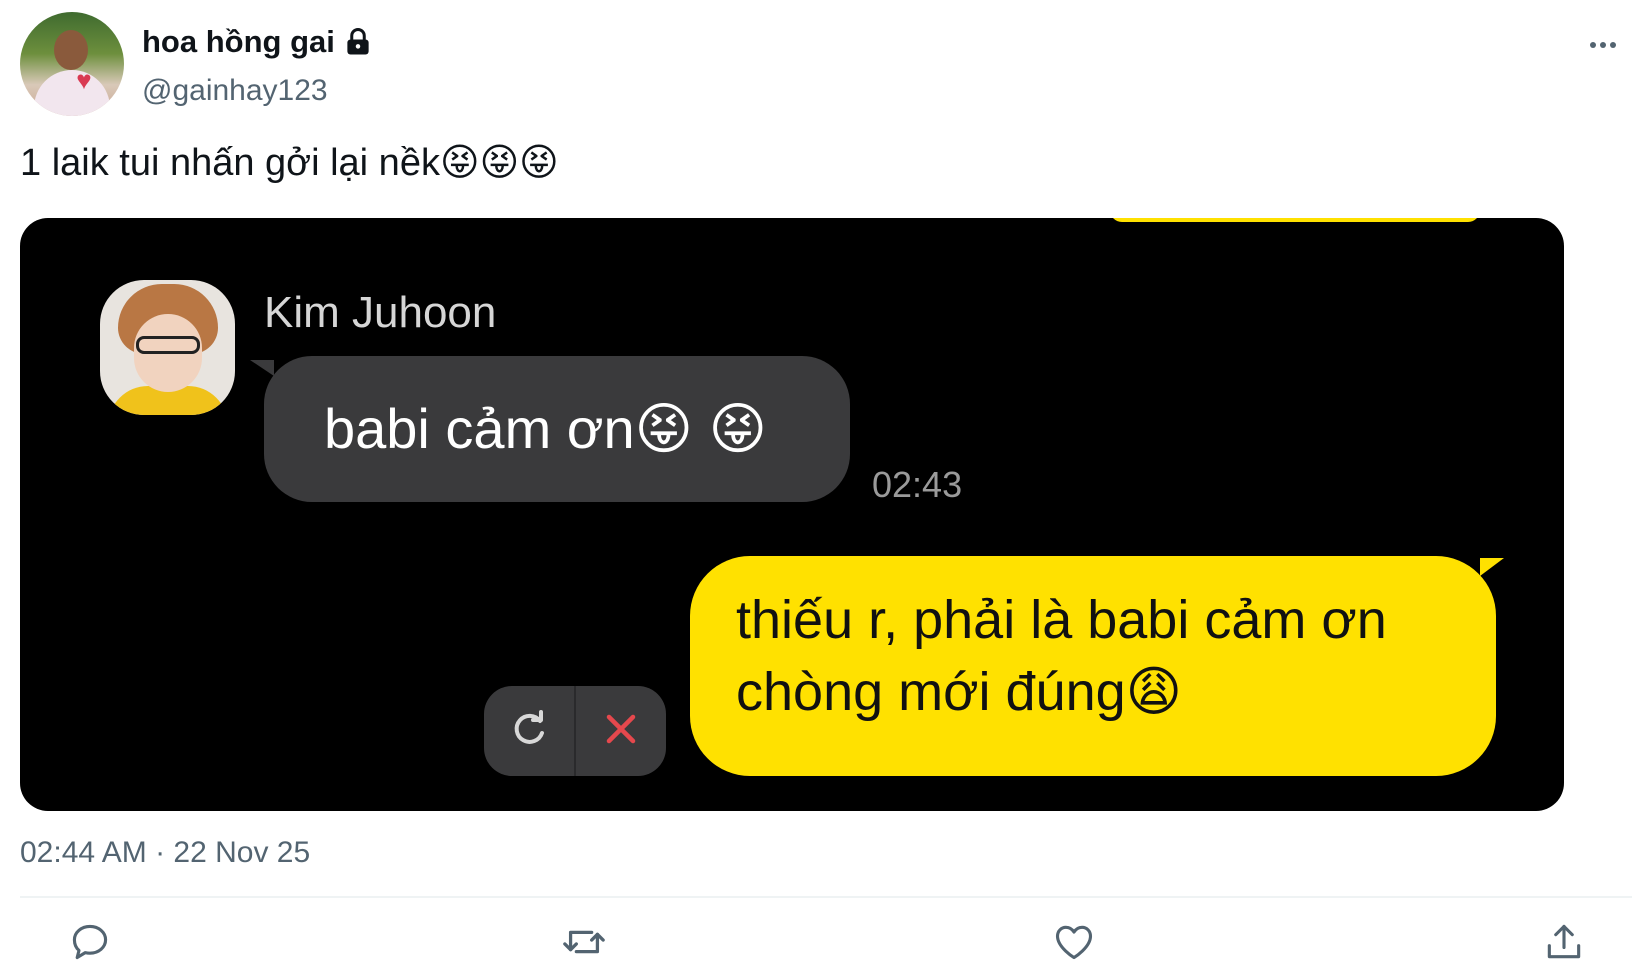  I want to click on heart-icon, so click(1074, 944).